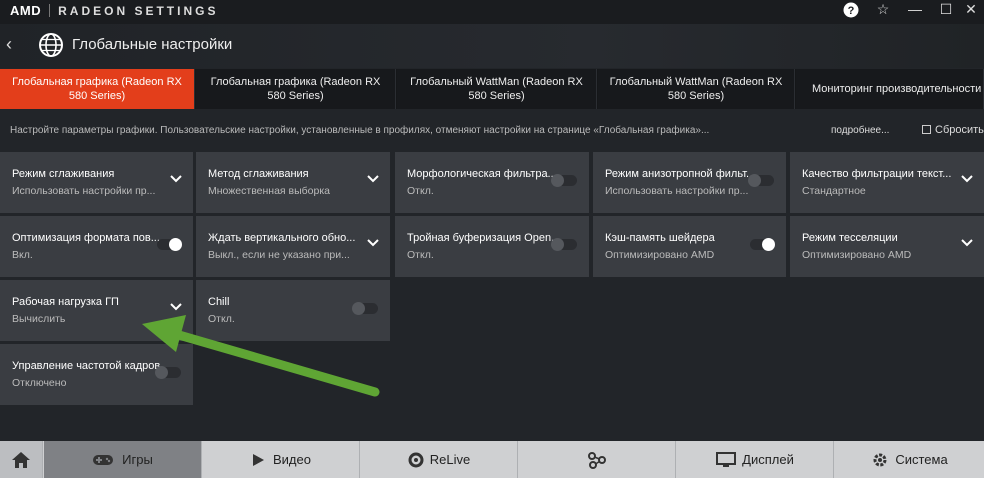  I want to click on setting-shader-cache: Кэш-память шейдера Оптимизировано AMD, so click(689, 246).